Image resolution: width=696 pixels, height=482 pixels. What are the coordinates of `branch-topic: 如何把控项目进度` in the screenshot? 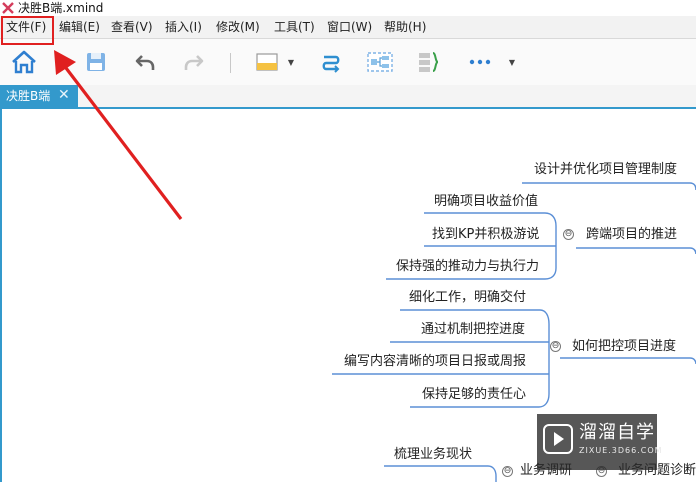 It's located at (624, 347).